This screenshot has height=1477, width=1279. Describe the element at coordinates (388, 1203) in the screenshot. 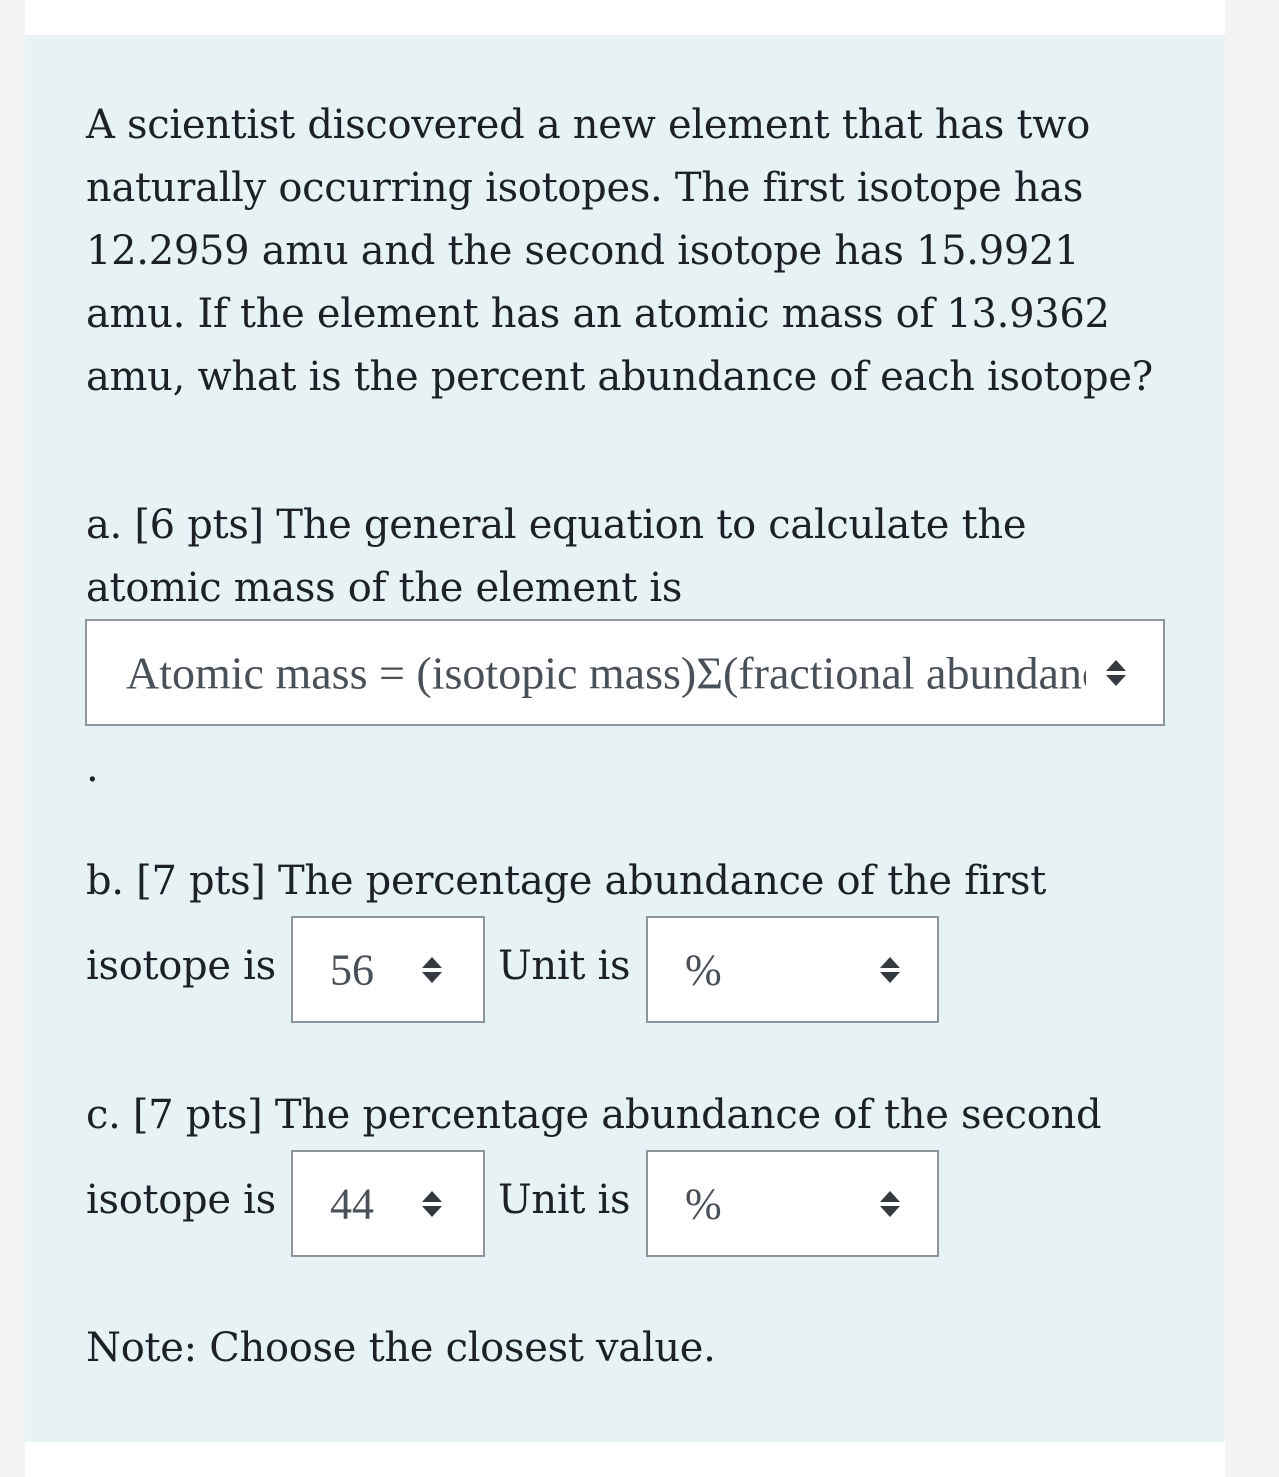

I see `second-isotope-percent-select: 44` at that location.